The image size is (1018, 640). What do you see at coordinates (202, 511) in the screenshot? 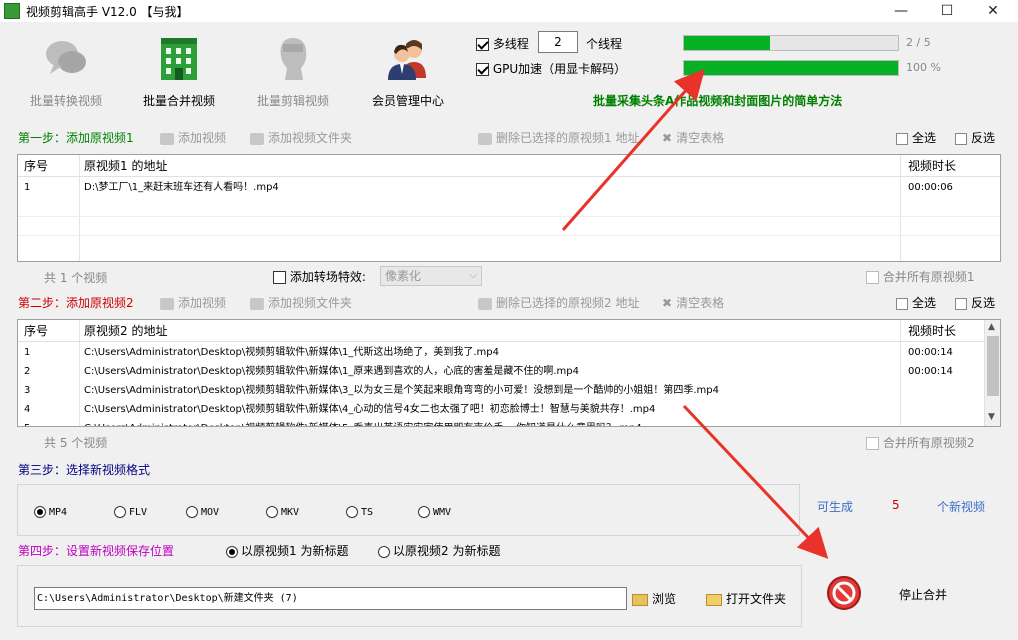
I see `format-mov-option: MOV` at bounding box center [202, 511].